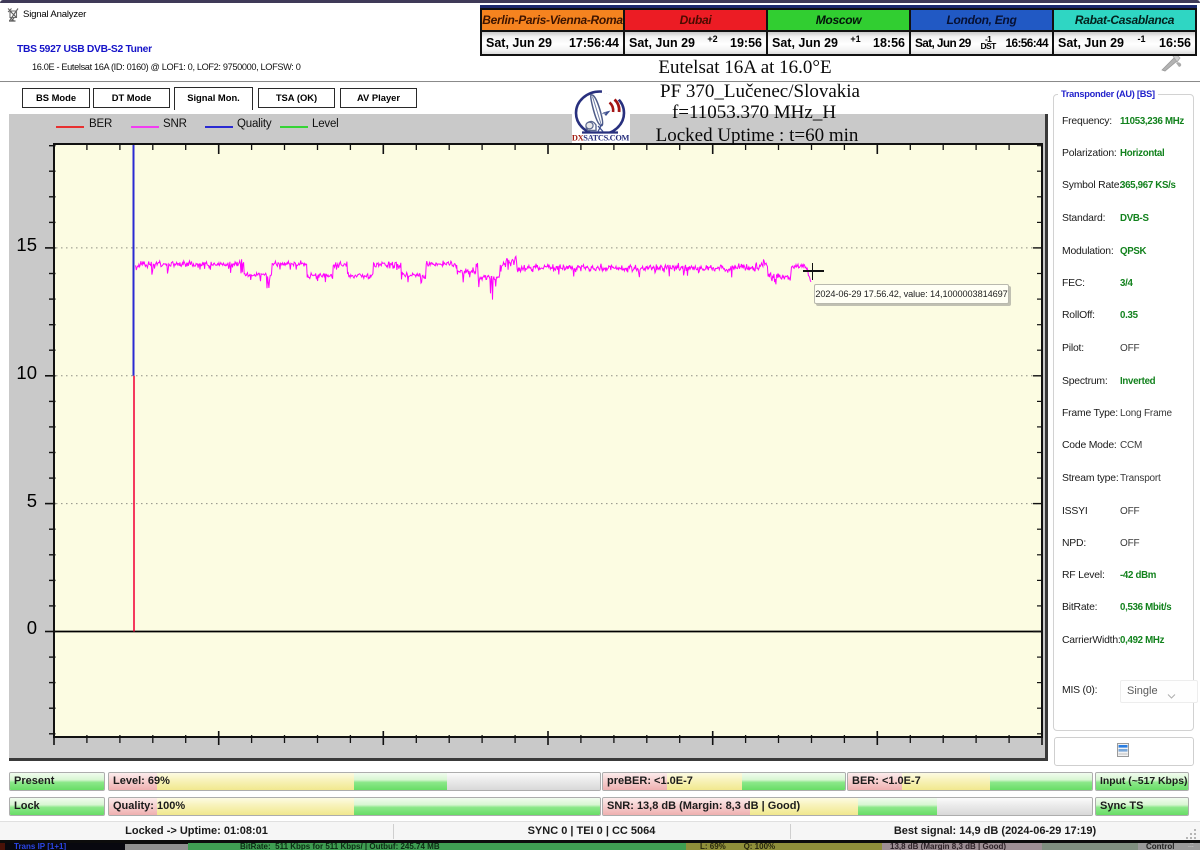  What do you see at coordinates (601, 138) in the screenshot?
I see `svg-text: DXSATCS.COM` at bounding box center [601, 138].